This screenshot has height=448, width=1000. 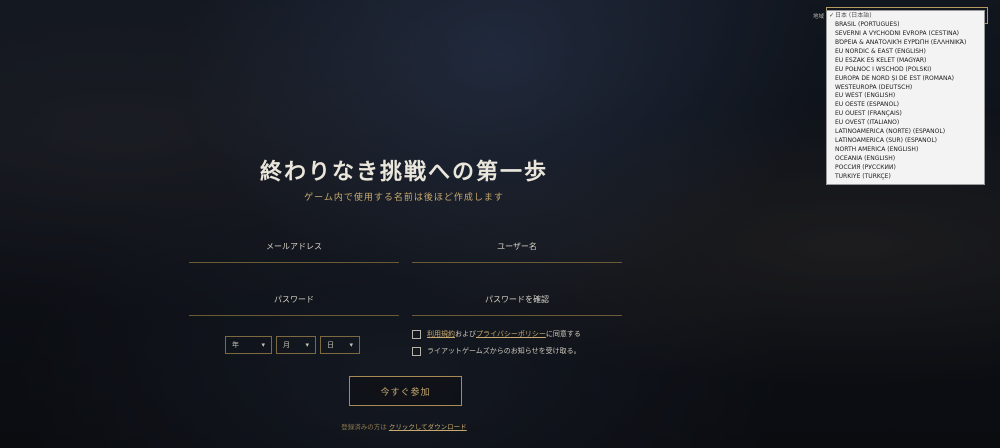 I want to click on region-option: TÜRKIYE (TÜRKÇE), so click(x=905, y=177).